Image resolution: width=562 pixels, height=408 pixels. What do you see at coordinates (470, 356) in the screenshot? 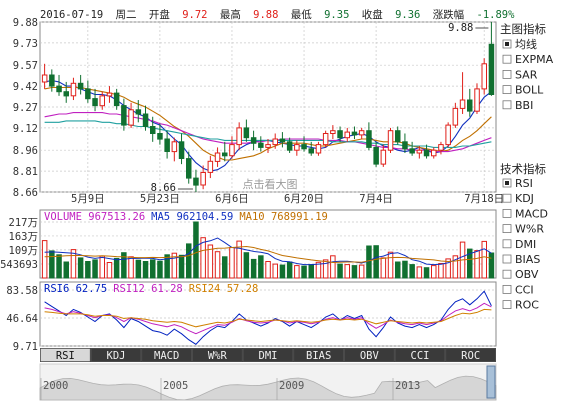
I see `tab-label: ROC` at bounding box center [470, 356].